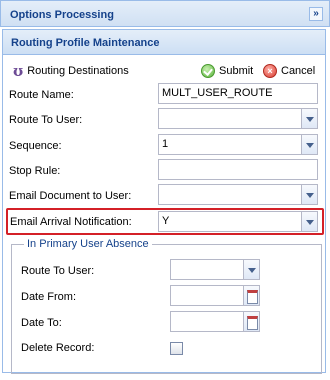  What do you see at coordinates (208, 71) in the screenshot?
I see `check-circle-icon` at bounding box center [208, 71].